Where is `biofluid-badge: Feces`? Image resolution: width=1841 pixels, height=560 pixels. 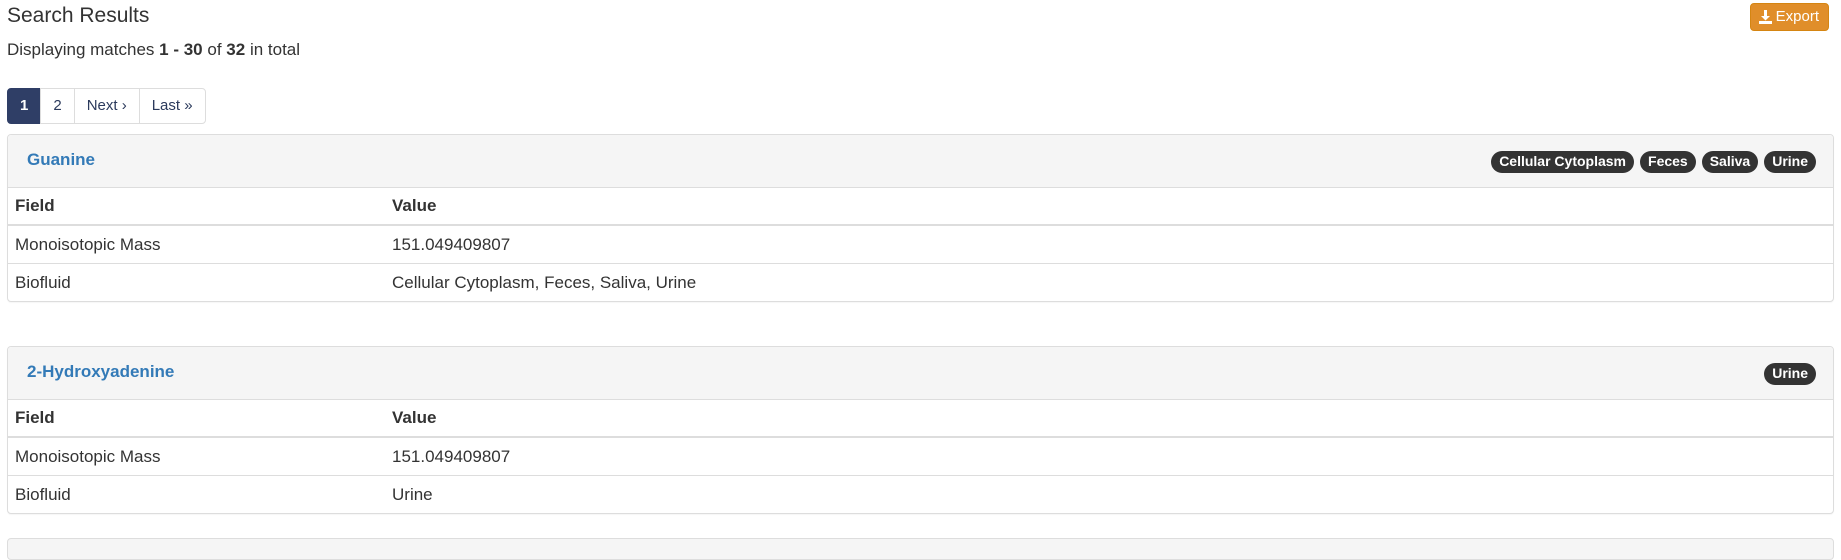 biofluid-badge: Feces is located at coordinates (1668, 162).